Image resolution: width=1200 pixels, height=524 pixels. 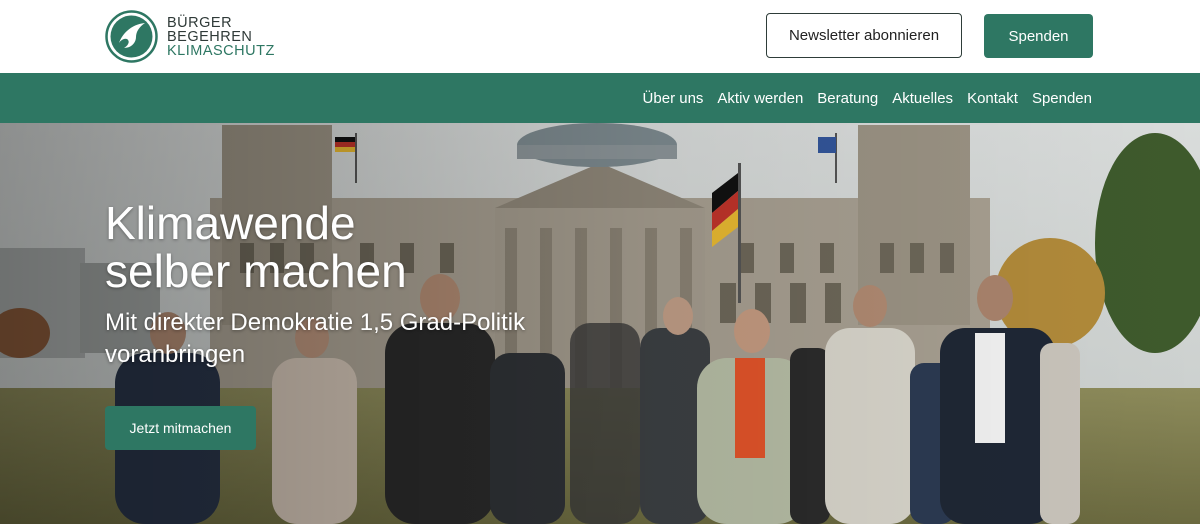 I want to click on nav-item-ueber-uns: Über uns, so click(x=673, y=98).